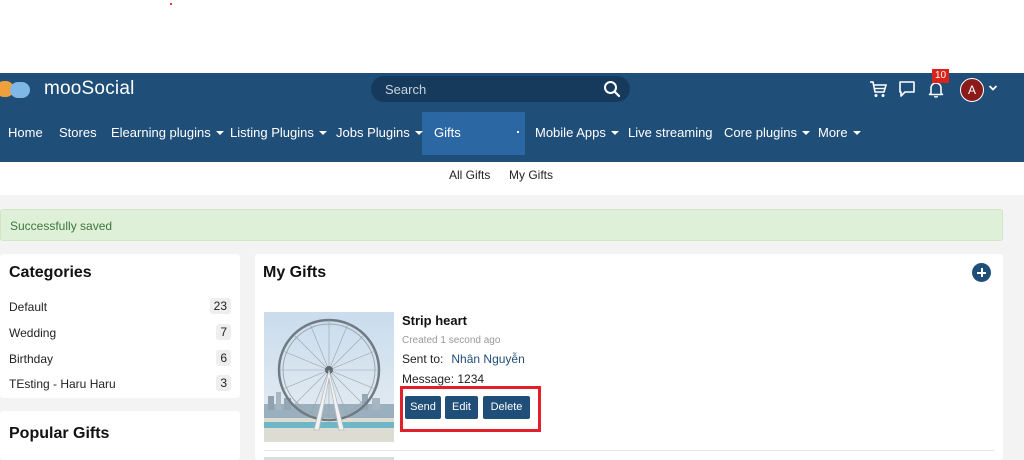  What do you see at coordinates (61, 226) in the screenshot?
I see `alert-message: Successfully saved` at bounding box center [61, 226].